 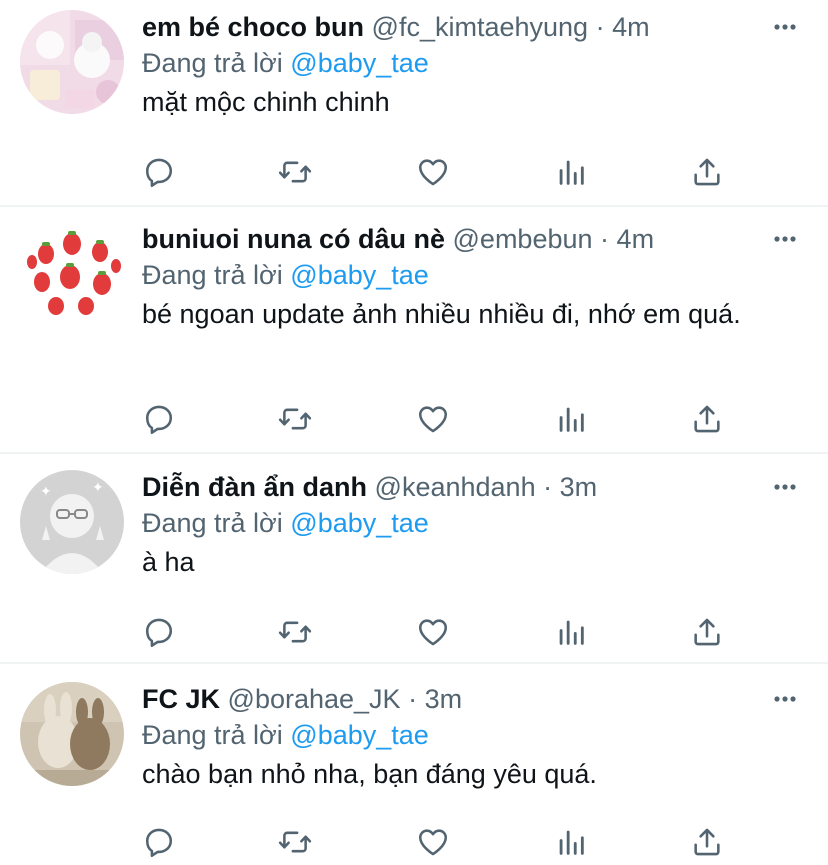 I want to click on user-handle: @keanhdanh, so click(x=455, y=487).